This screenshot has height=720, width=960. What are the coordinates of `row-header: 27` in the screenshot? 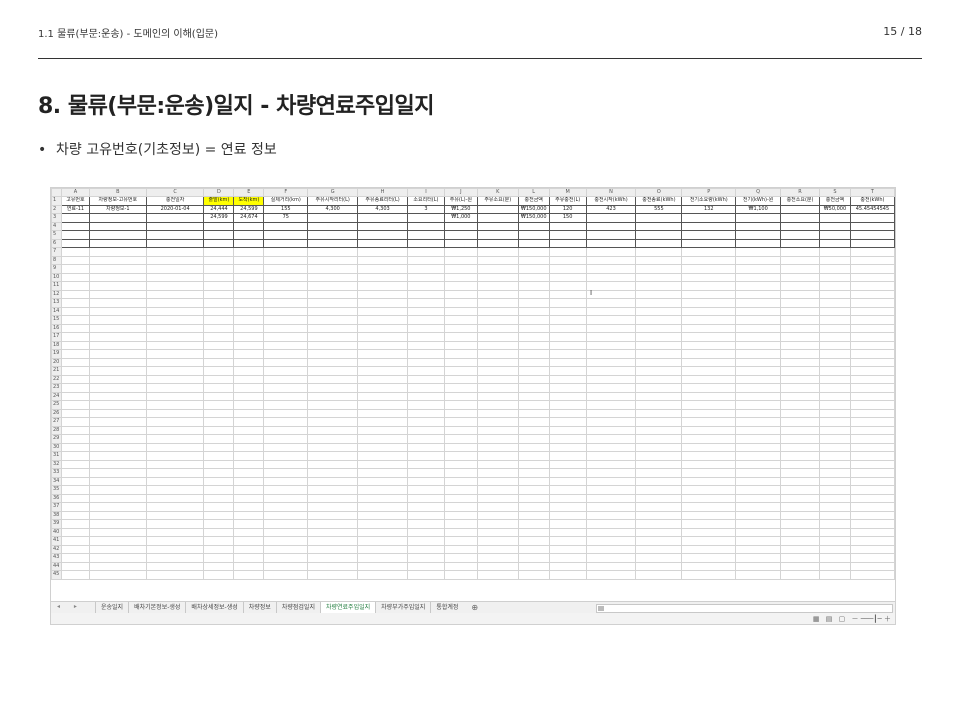 It's located at (56, 422).